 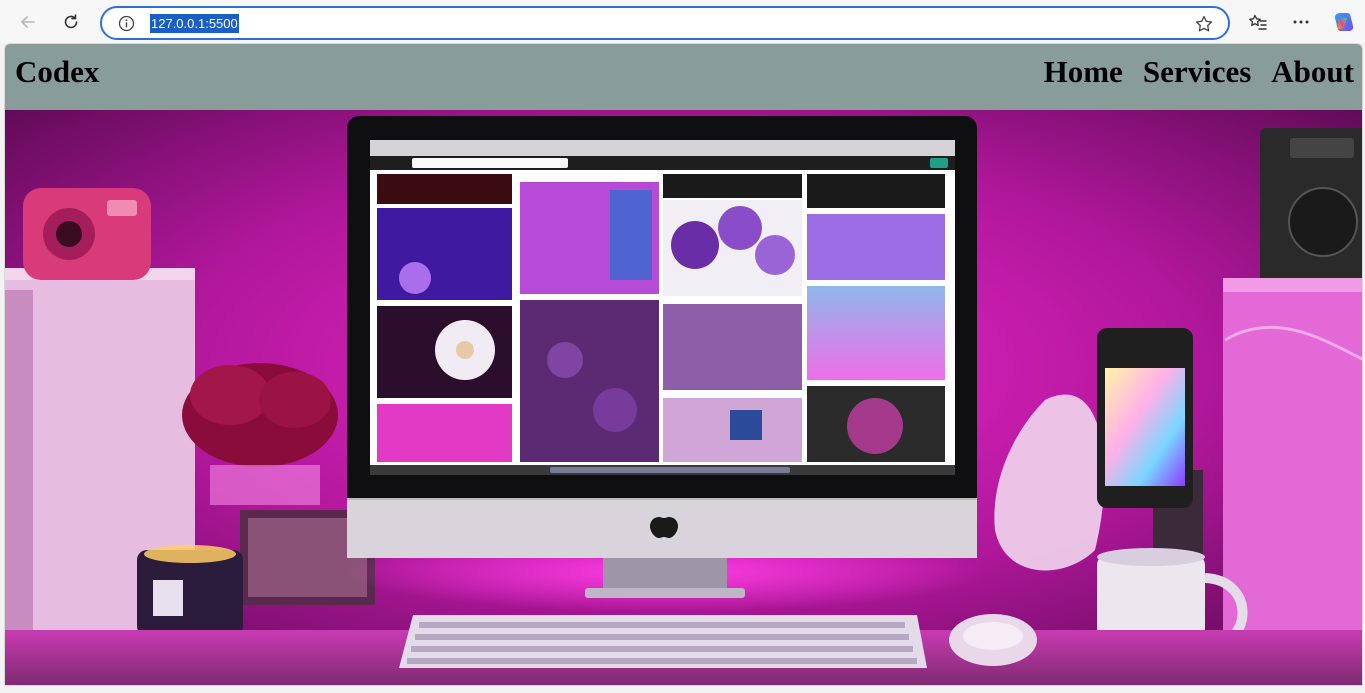 I want to click on info-icon, so click(x=126, y=23).